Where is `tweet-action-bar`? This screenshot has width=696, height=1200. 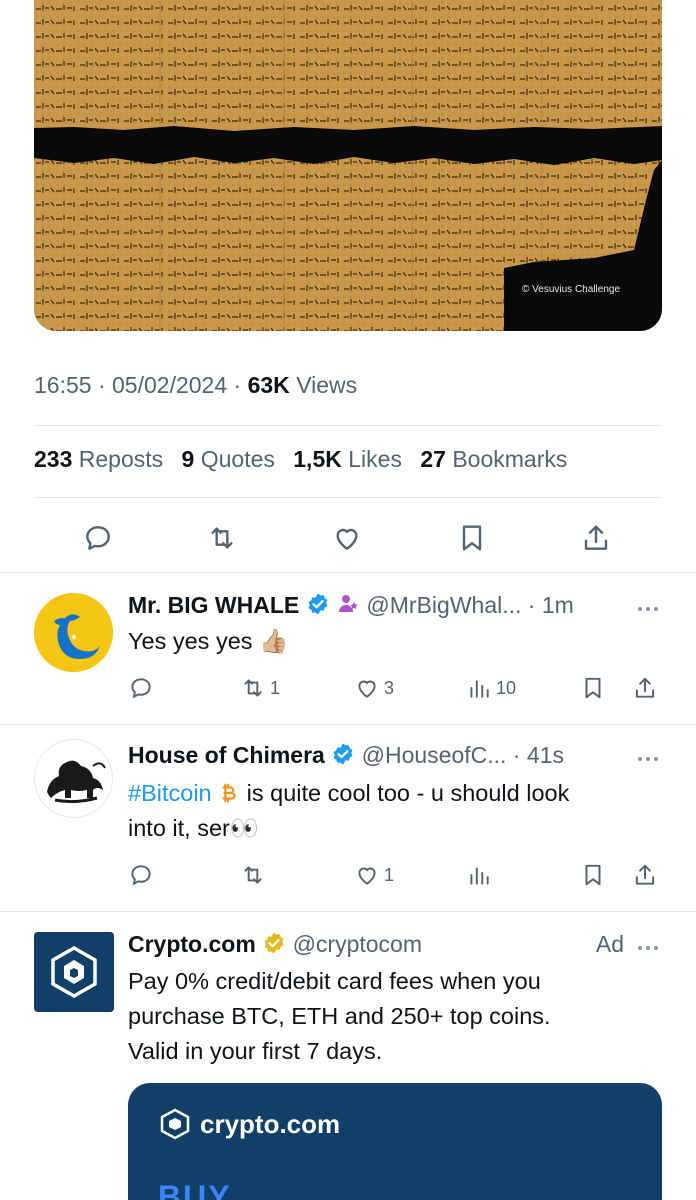 tweet-action-bar is located at coordinates (348, 538).